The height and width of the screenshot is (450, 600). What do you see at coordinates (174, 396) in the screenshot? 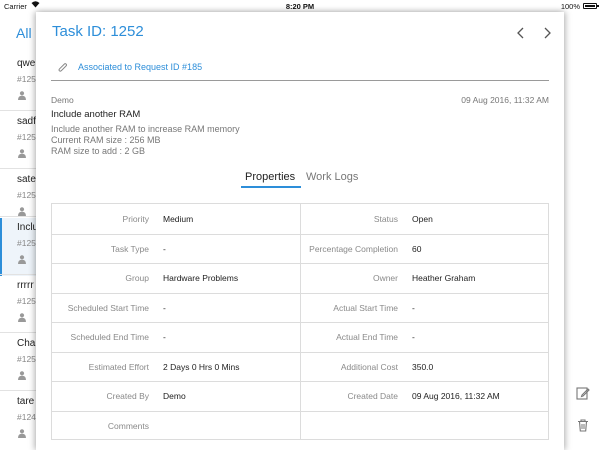
I see `property-value: Demo` at bounding box center [174, 396].